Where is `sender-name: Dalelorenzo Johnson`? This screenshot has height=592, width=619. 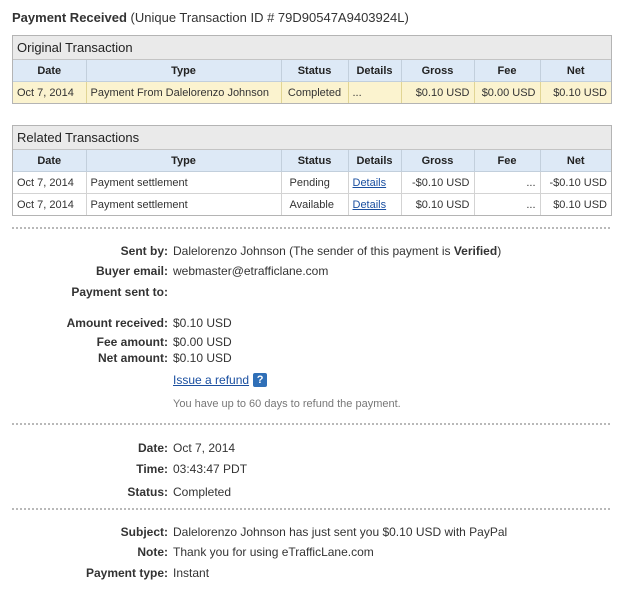 sender-name: Dalelorenzo Johnson is located at coordinates (229, 251).